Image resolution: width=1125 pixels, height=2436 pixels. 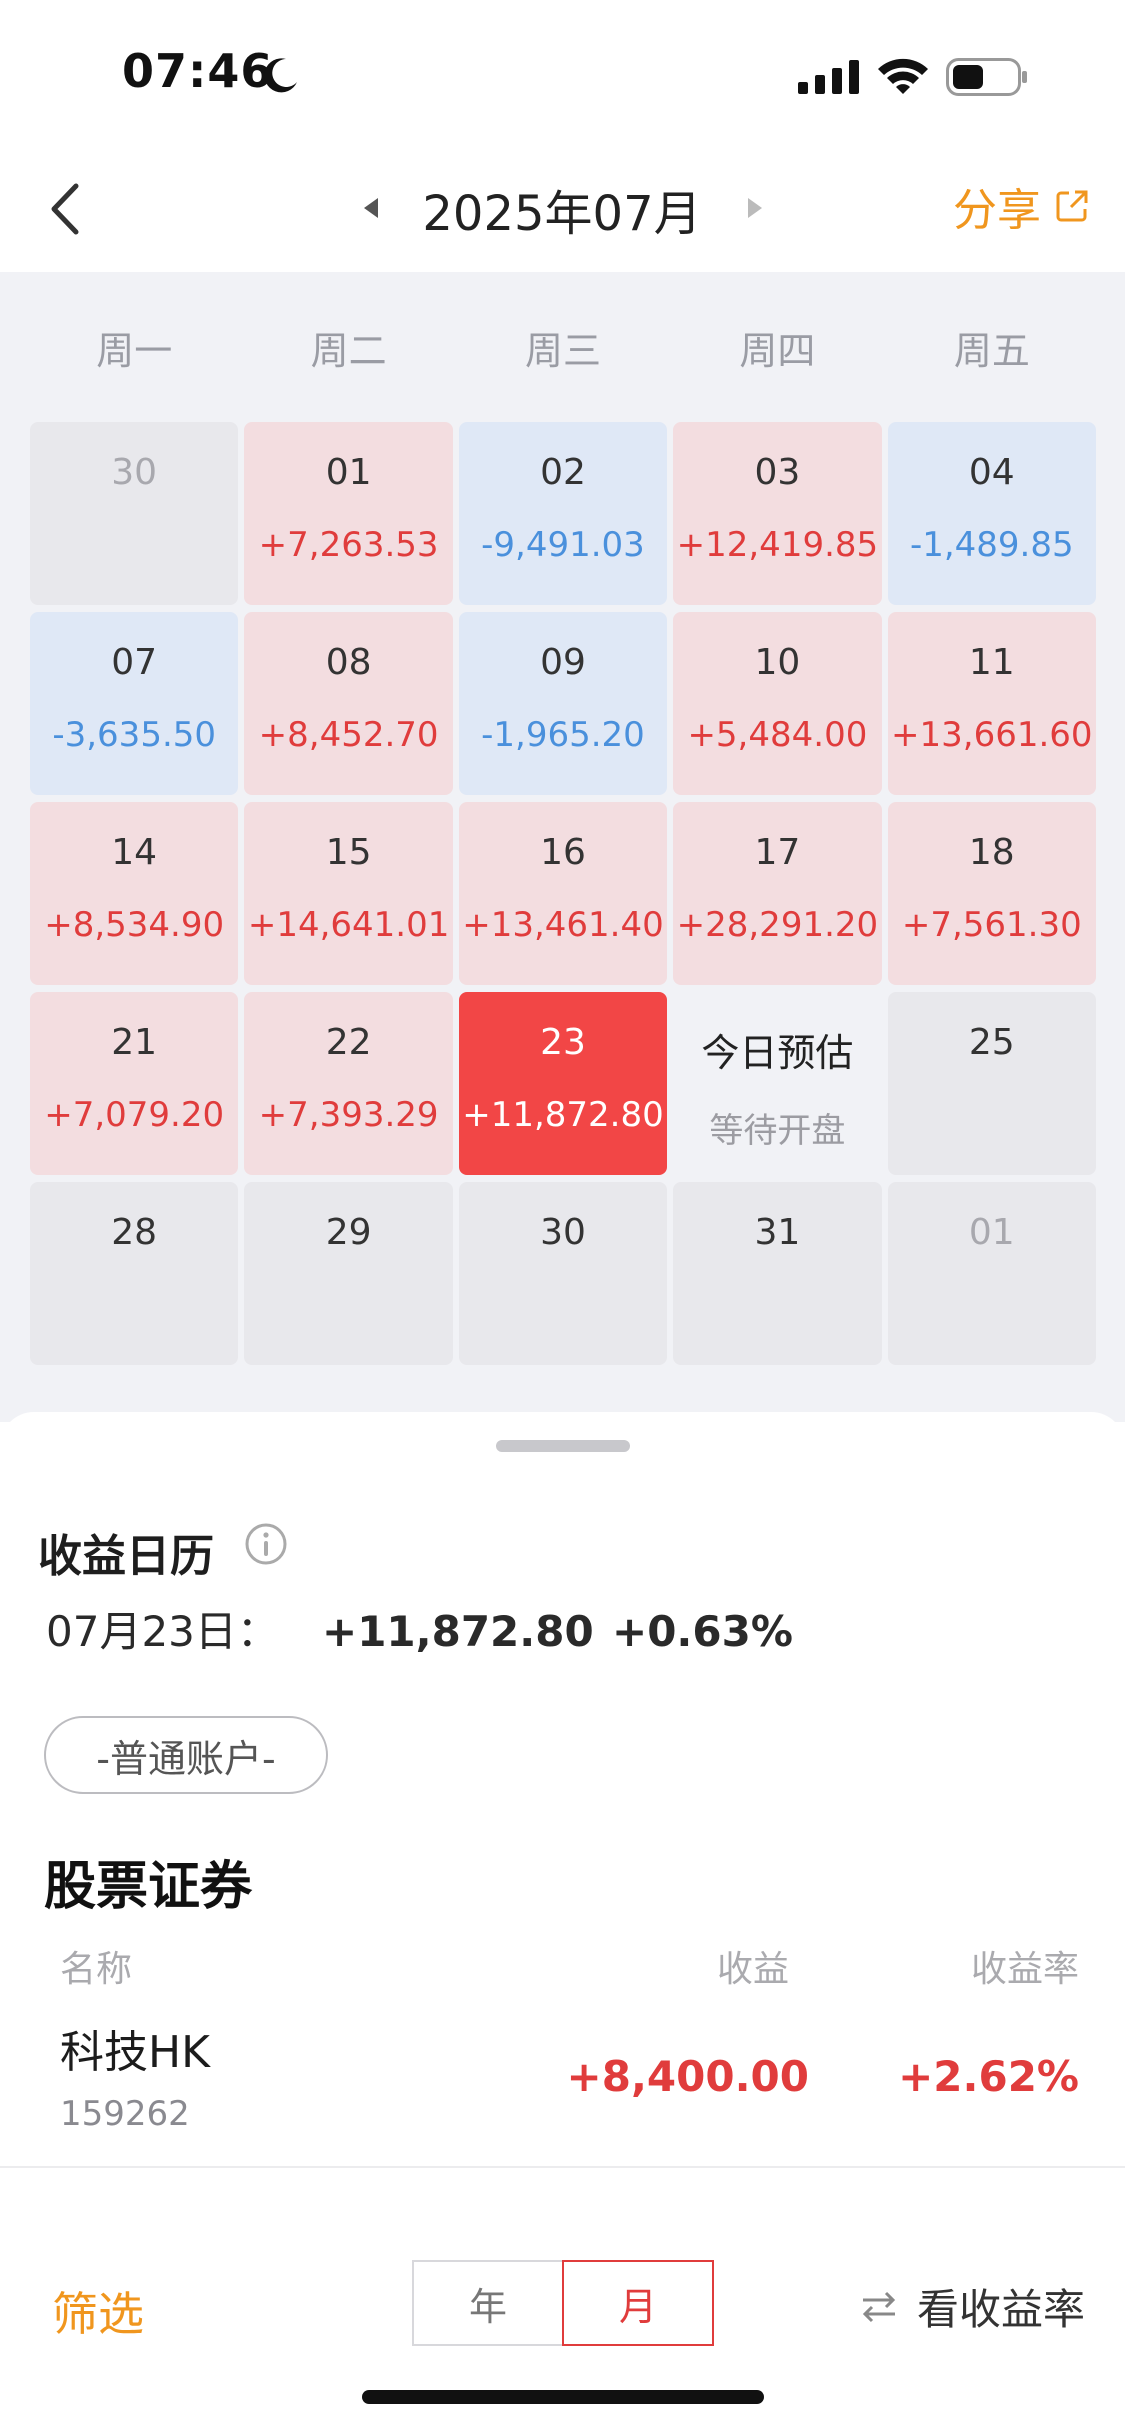 I want to click on calendar-day-cell: 25, so click(x=991, y=1083).